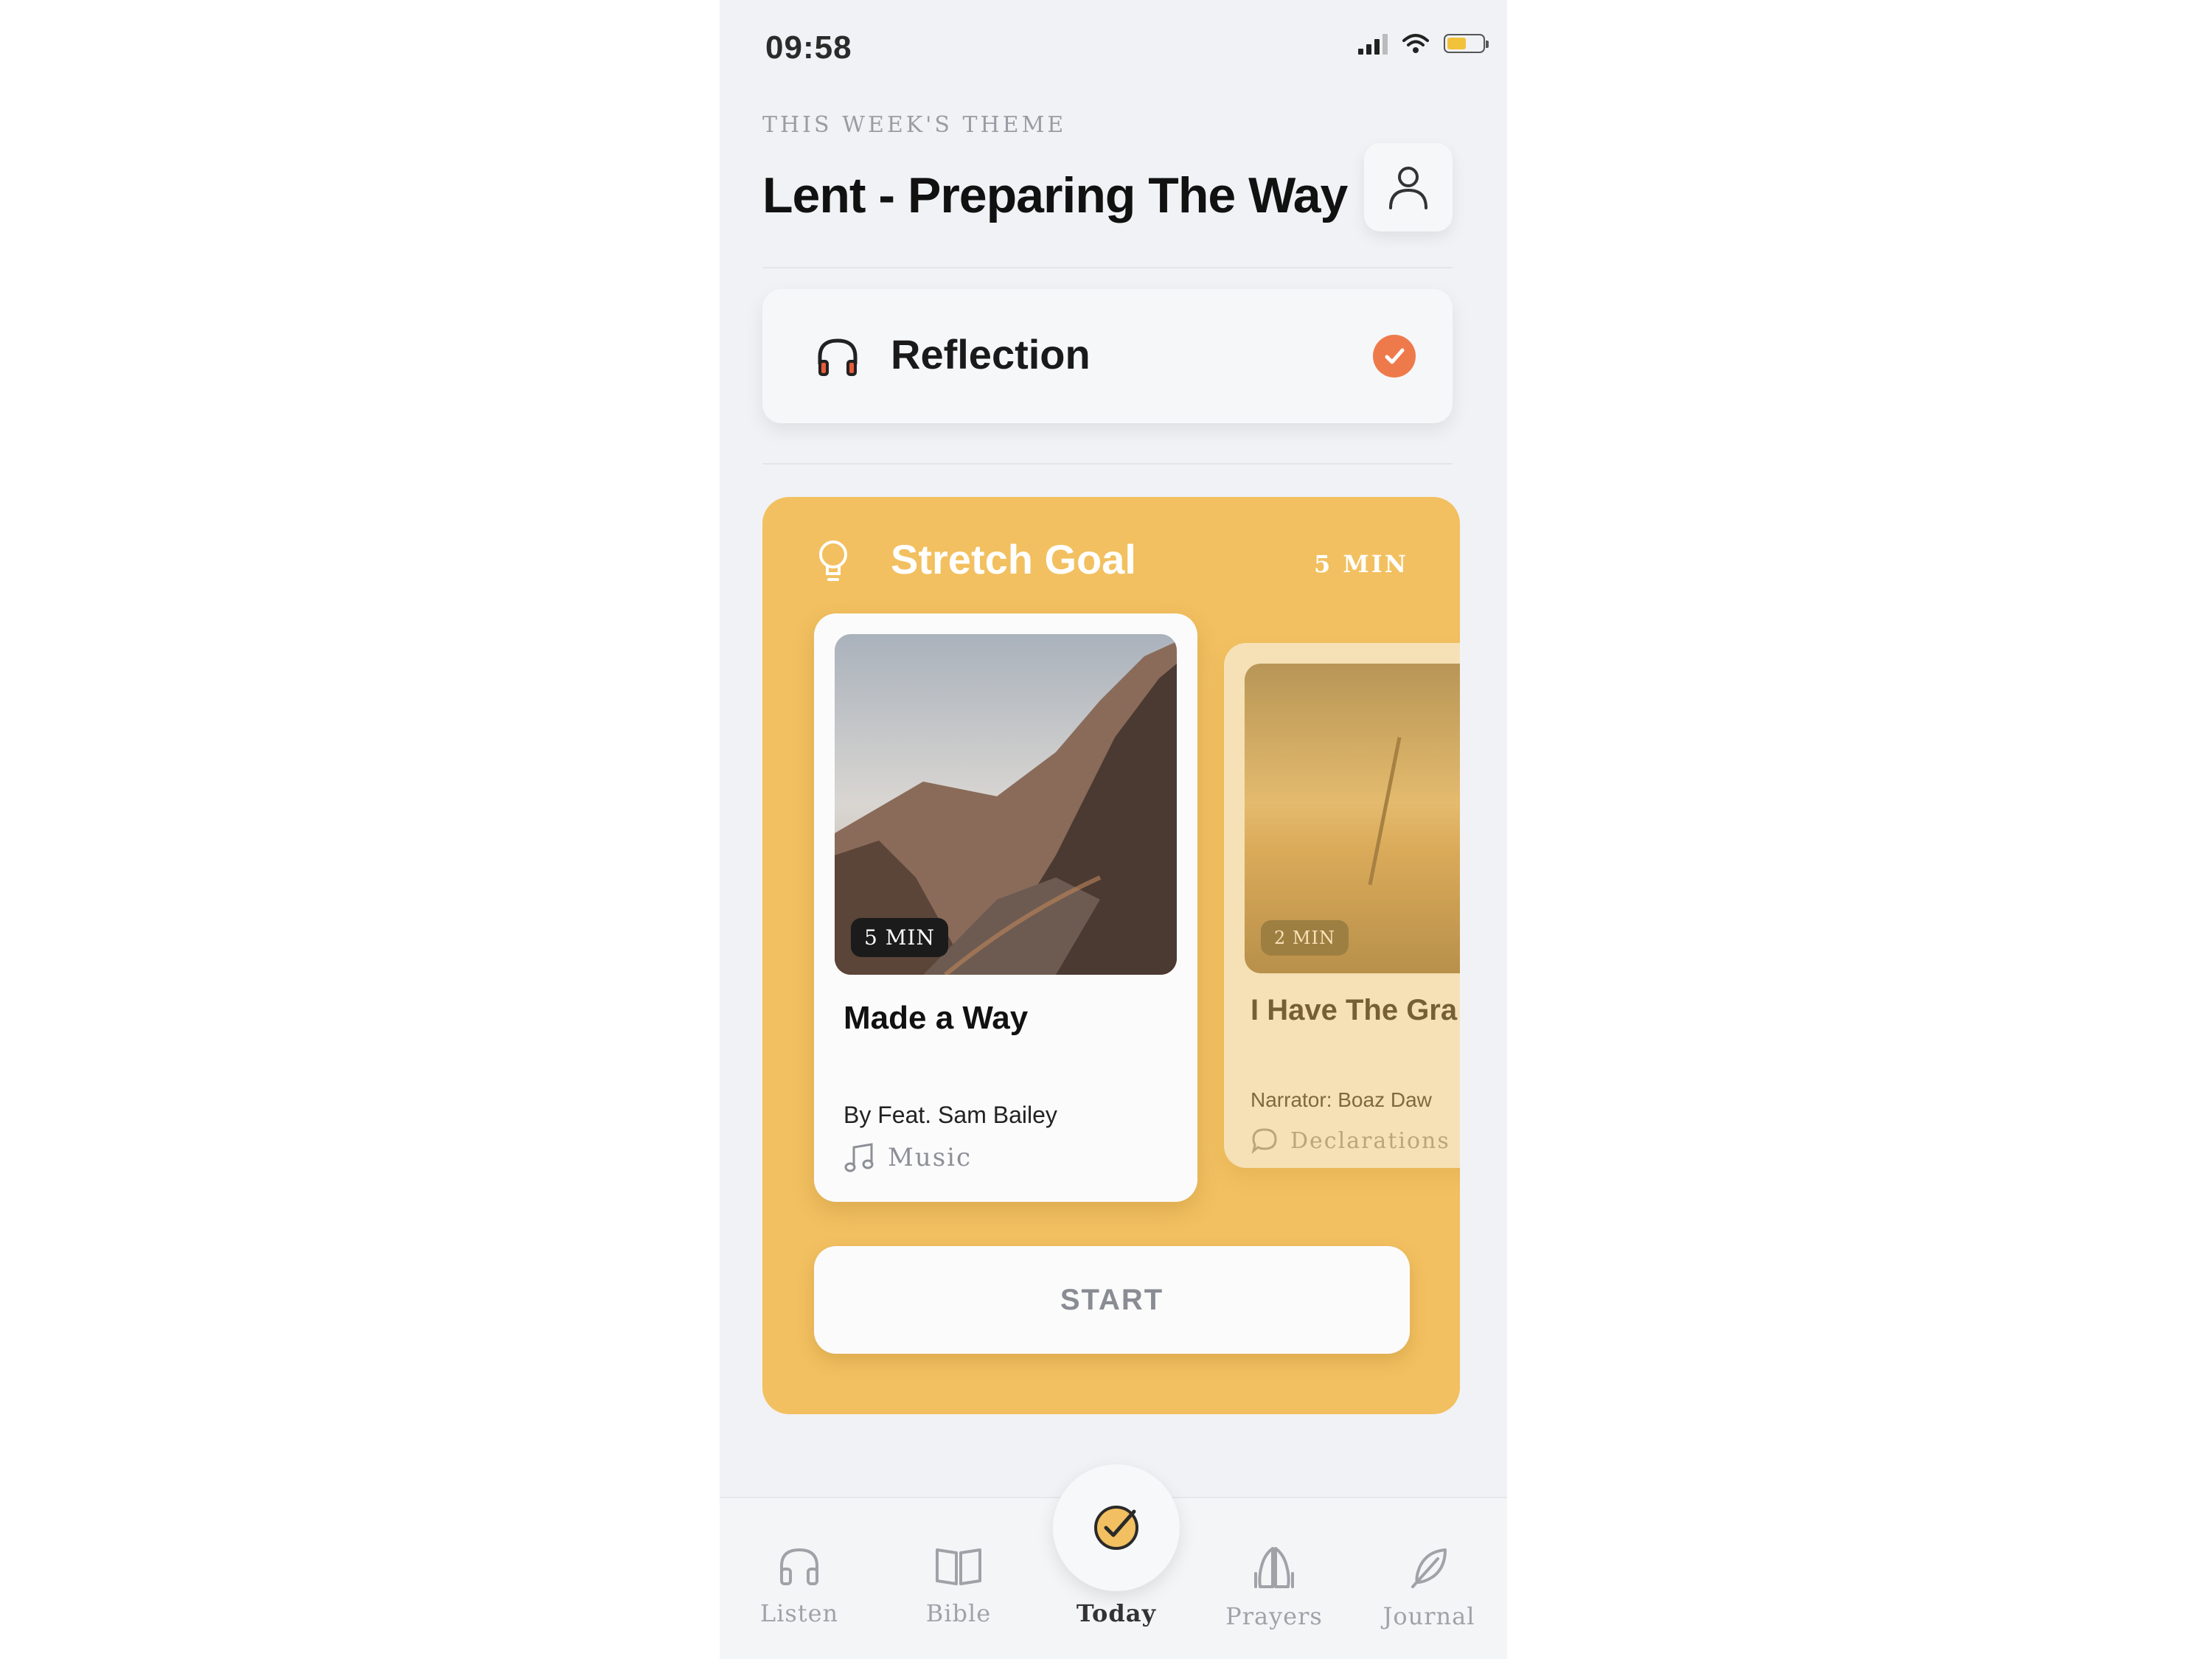 The width and height of the screenshot is (2212, 1659). I want to click on tab-label: Bible, so click(958, 1613).